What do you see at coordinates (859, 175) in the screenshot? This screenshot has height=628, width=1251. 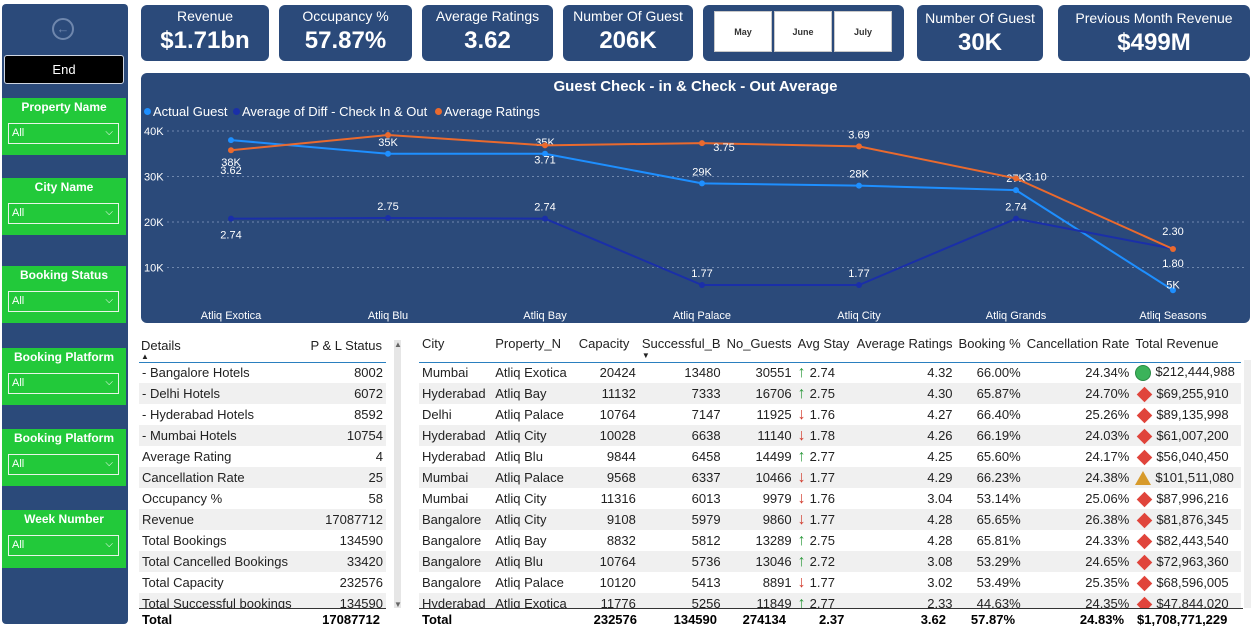 I see `data-label: 28K` at bounding box center [859, 175].